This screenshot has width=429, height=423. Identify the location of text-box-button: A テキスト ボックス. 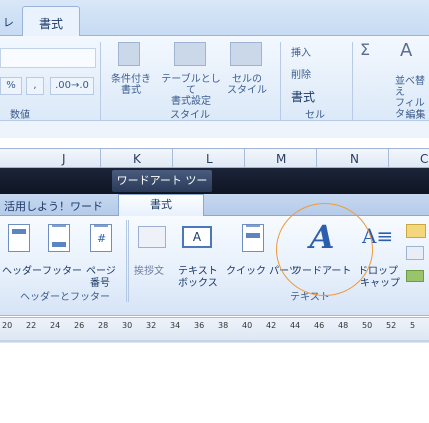
(197, 254).